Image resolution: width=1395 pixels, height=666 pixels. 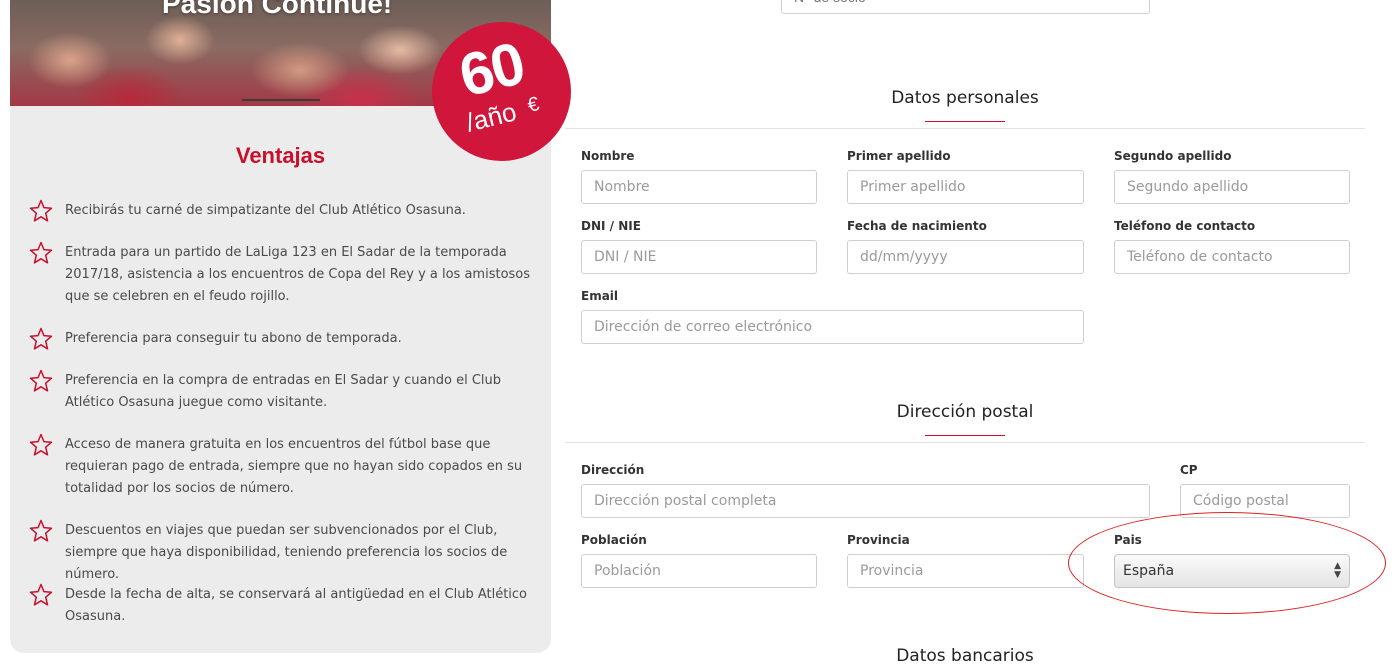 I want to click on hero-title: Pasión Continúe!, so click(x=277, y=9).